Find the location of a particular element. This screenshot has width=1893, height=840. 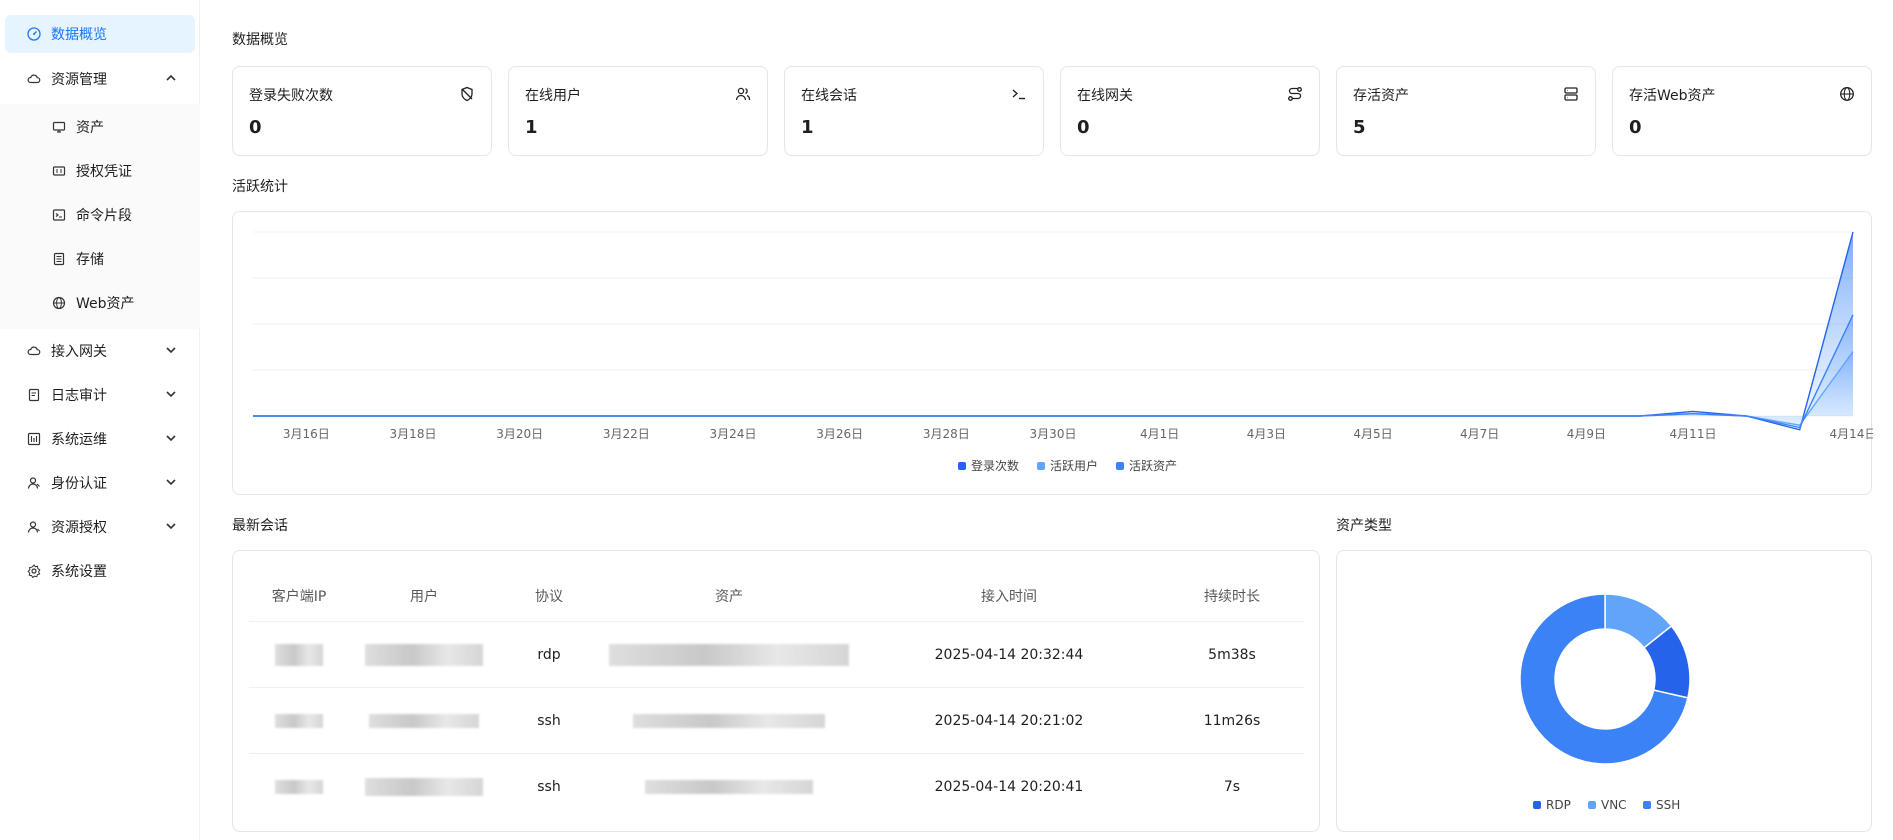

sidebar-item-resource: 资源管理 is located at coordinates (100, 79).